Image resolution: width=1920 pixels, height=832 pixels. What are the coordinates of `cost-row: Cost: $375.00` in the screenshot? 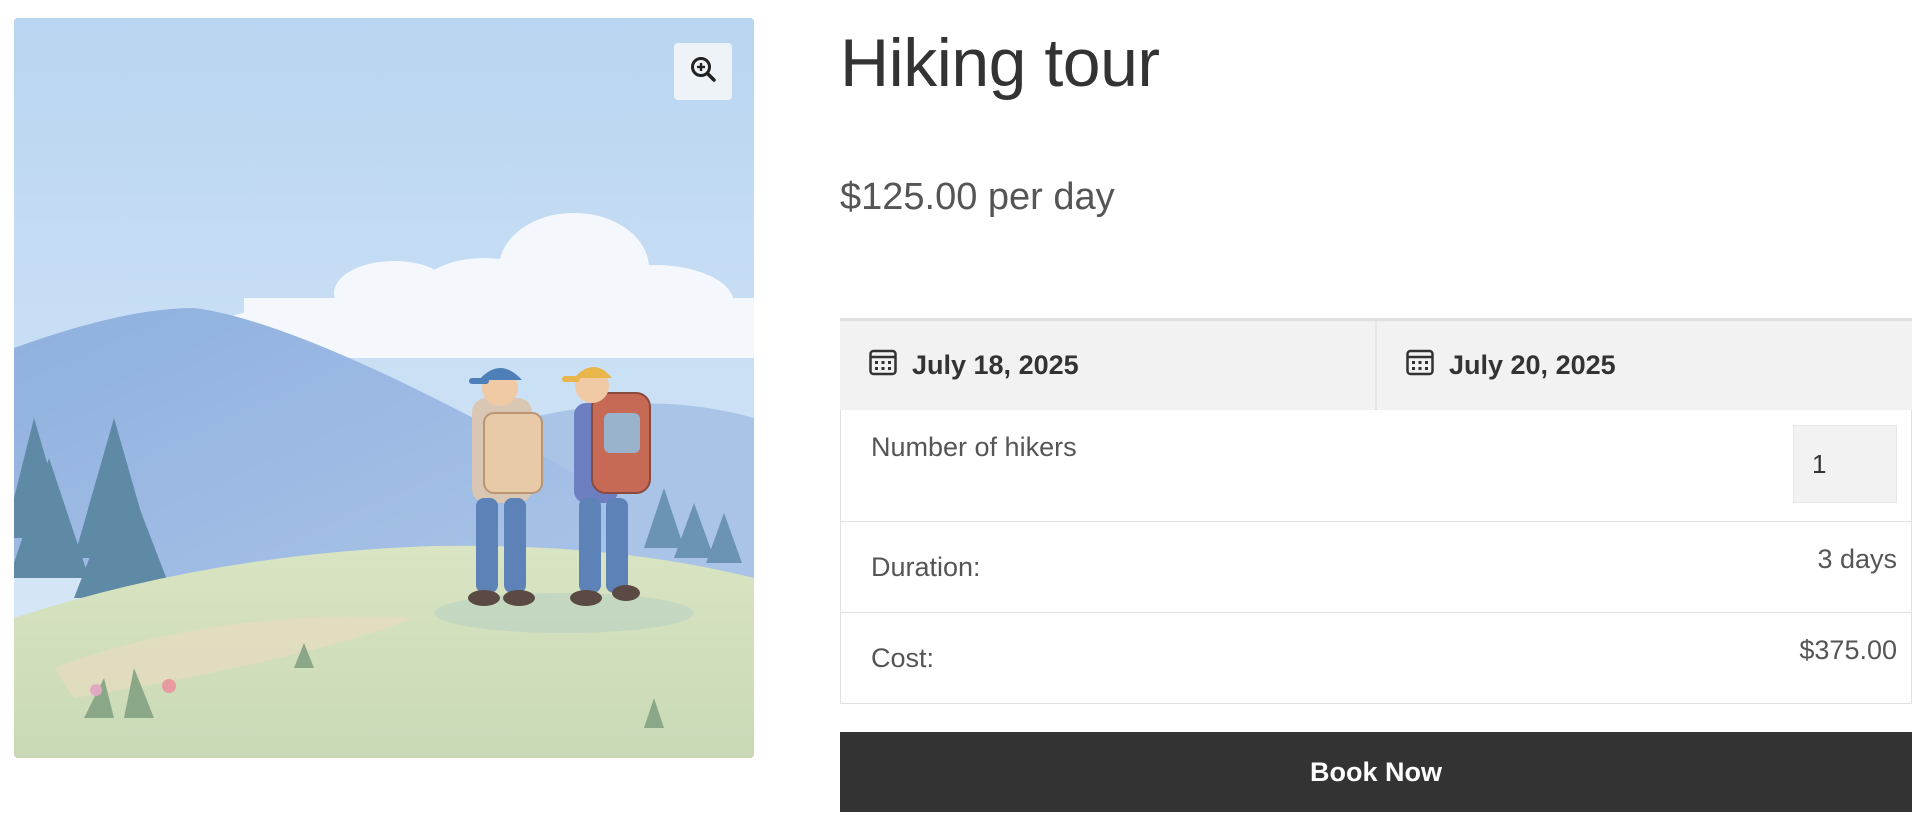 It's located at (1376, 658).